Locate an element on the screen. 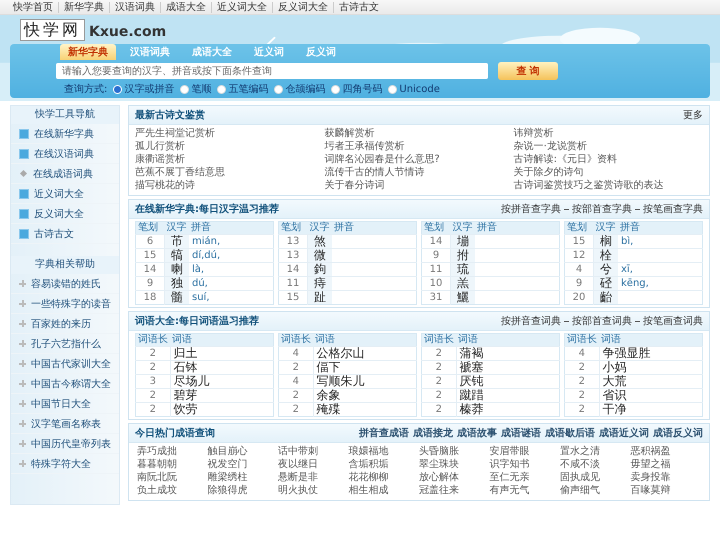  poem-link: 流传千古的情人节情诗 is located at coordinates (419, 173).